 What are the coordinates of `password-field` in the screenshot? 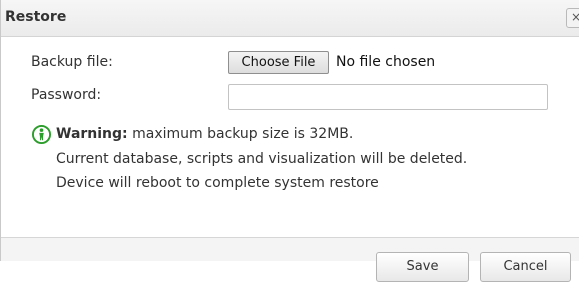 It's located at (388, 97).